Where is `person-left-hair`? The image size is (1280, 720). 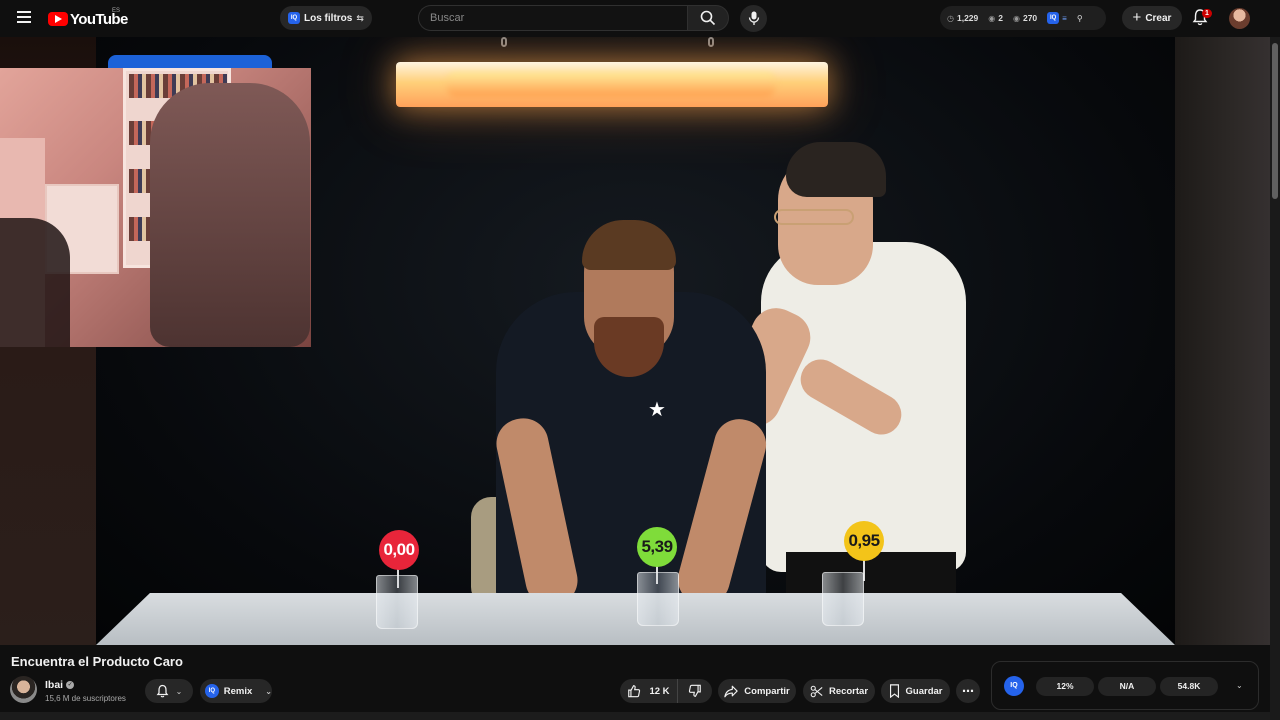 person-left-hair is located at coordinates (629, 245).